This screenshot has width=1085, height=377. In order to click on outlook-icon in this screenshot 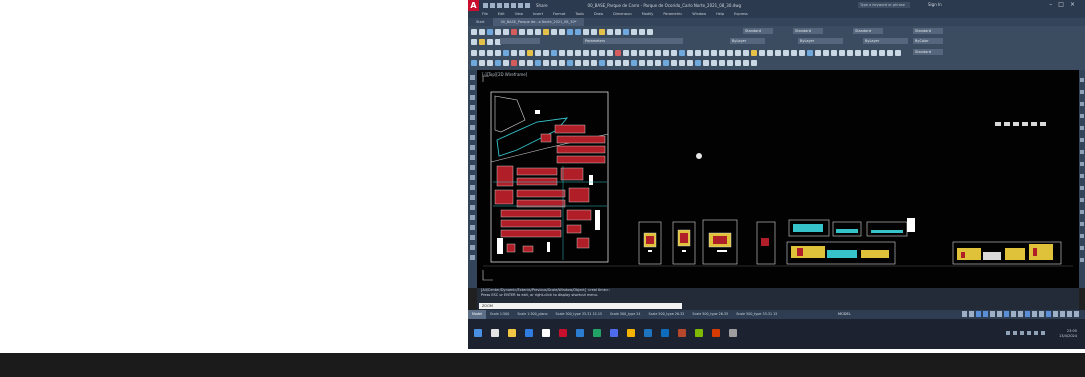, I will do `click(648, 333)`.